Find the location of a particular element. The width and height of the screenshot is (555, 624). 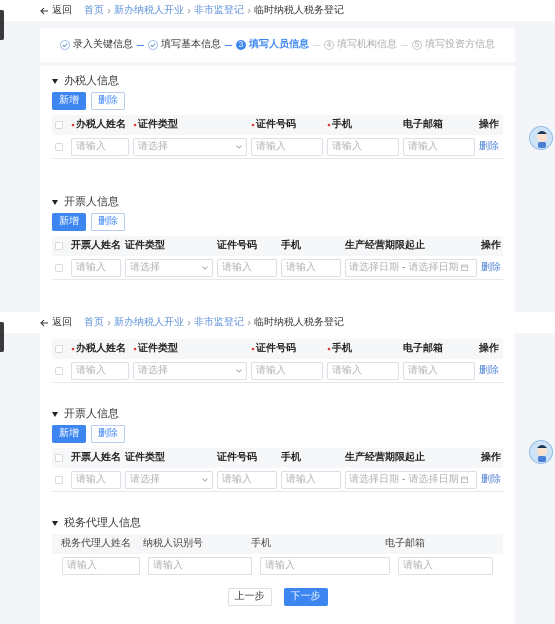

step-label: 填写投资方信息 is located at coordinates (460, 45).